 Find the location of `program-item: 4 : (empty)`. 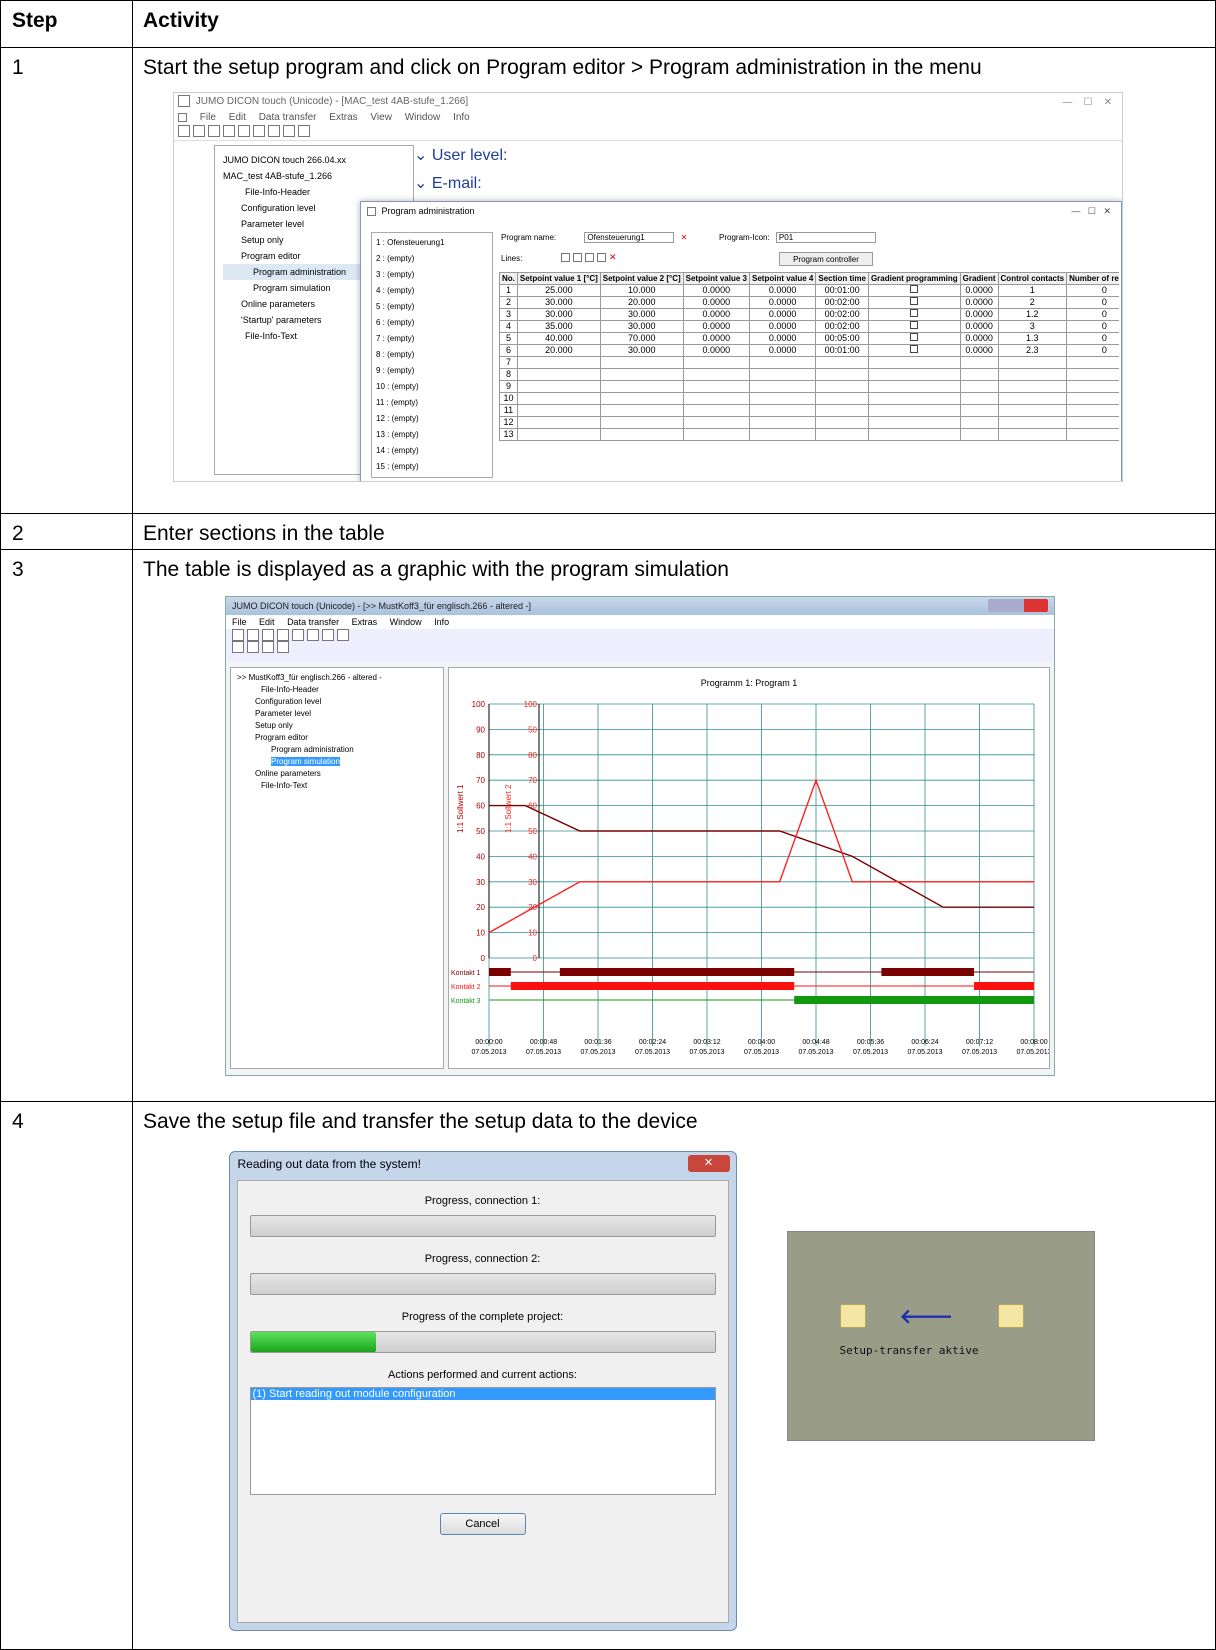

program-item: 4 : (empty) is located at coordinates (434, 291).